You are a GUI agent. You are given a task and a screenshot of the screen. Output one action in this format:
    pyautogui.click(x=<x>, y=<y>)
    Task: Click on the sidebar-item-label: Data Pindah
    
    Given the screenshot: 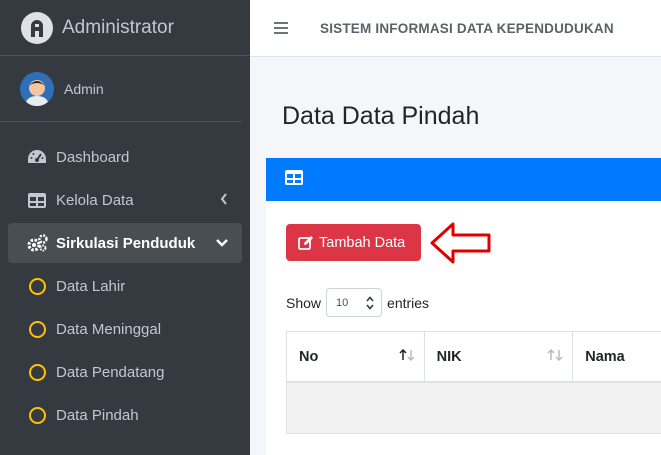 What is the action you would take?
    pyautogui.click(x=97, y=415)
    